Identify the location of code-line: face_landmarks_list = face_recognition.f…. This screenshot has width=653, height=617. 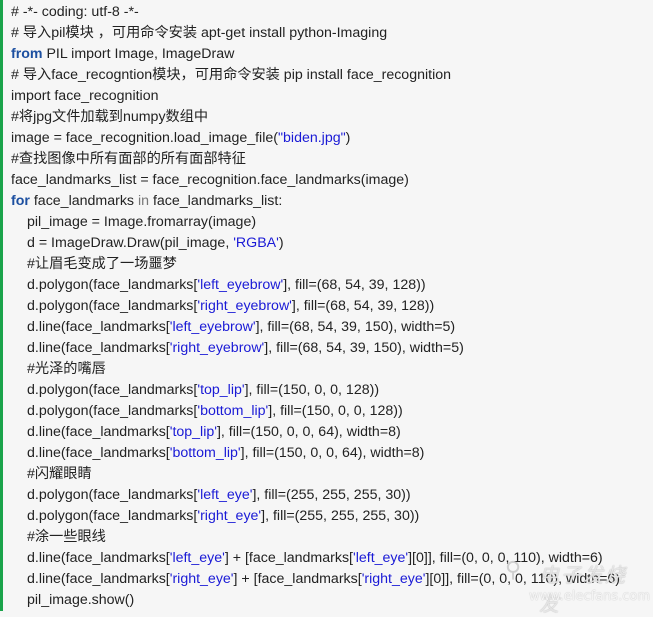
(332, 180).